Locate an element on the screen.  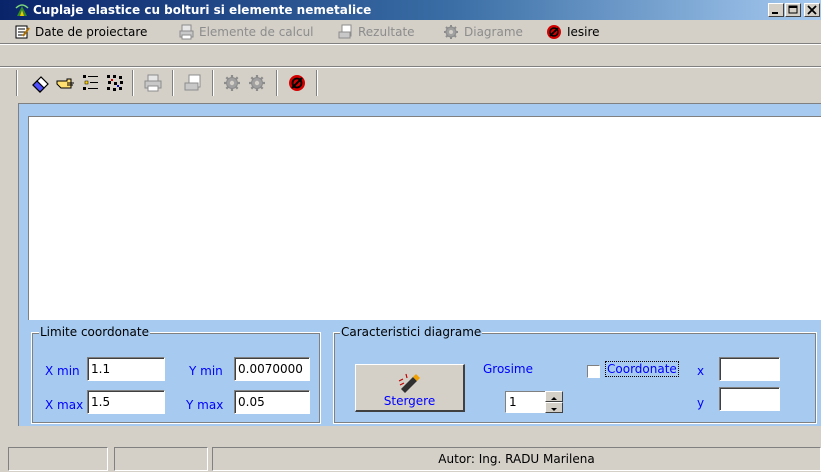
maximize-icon is located at coordinates (793, 9).